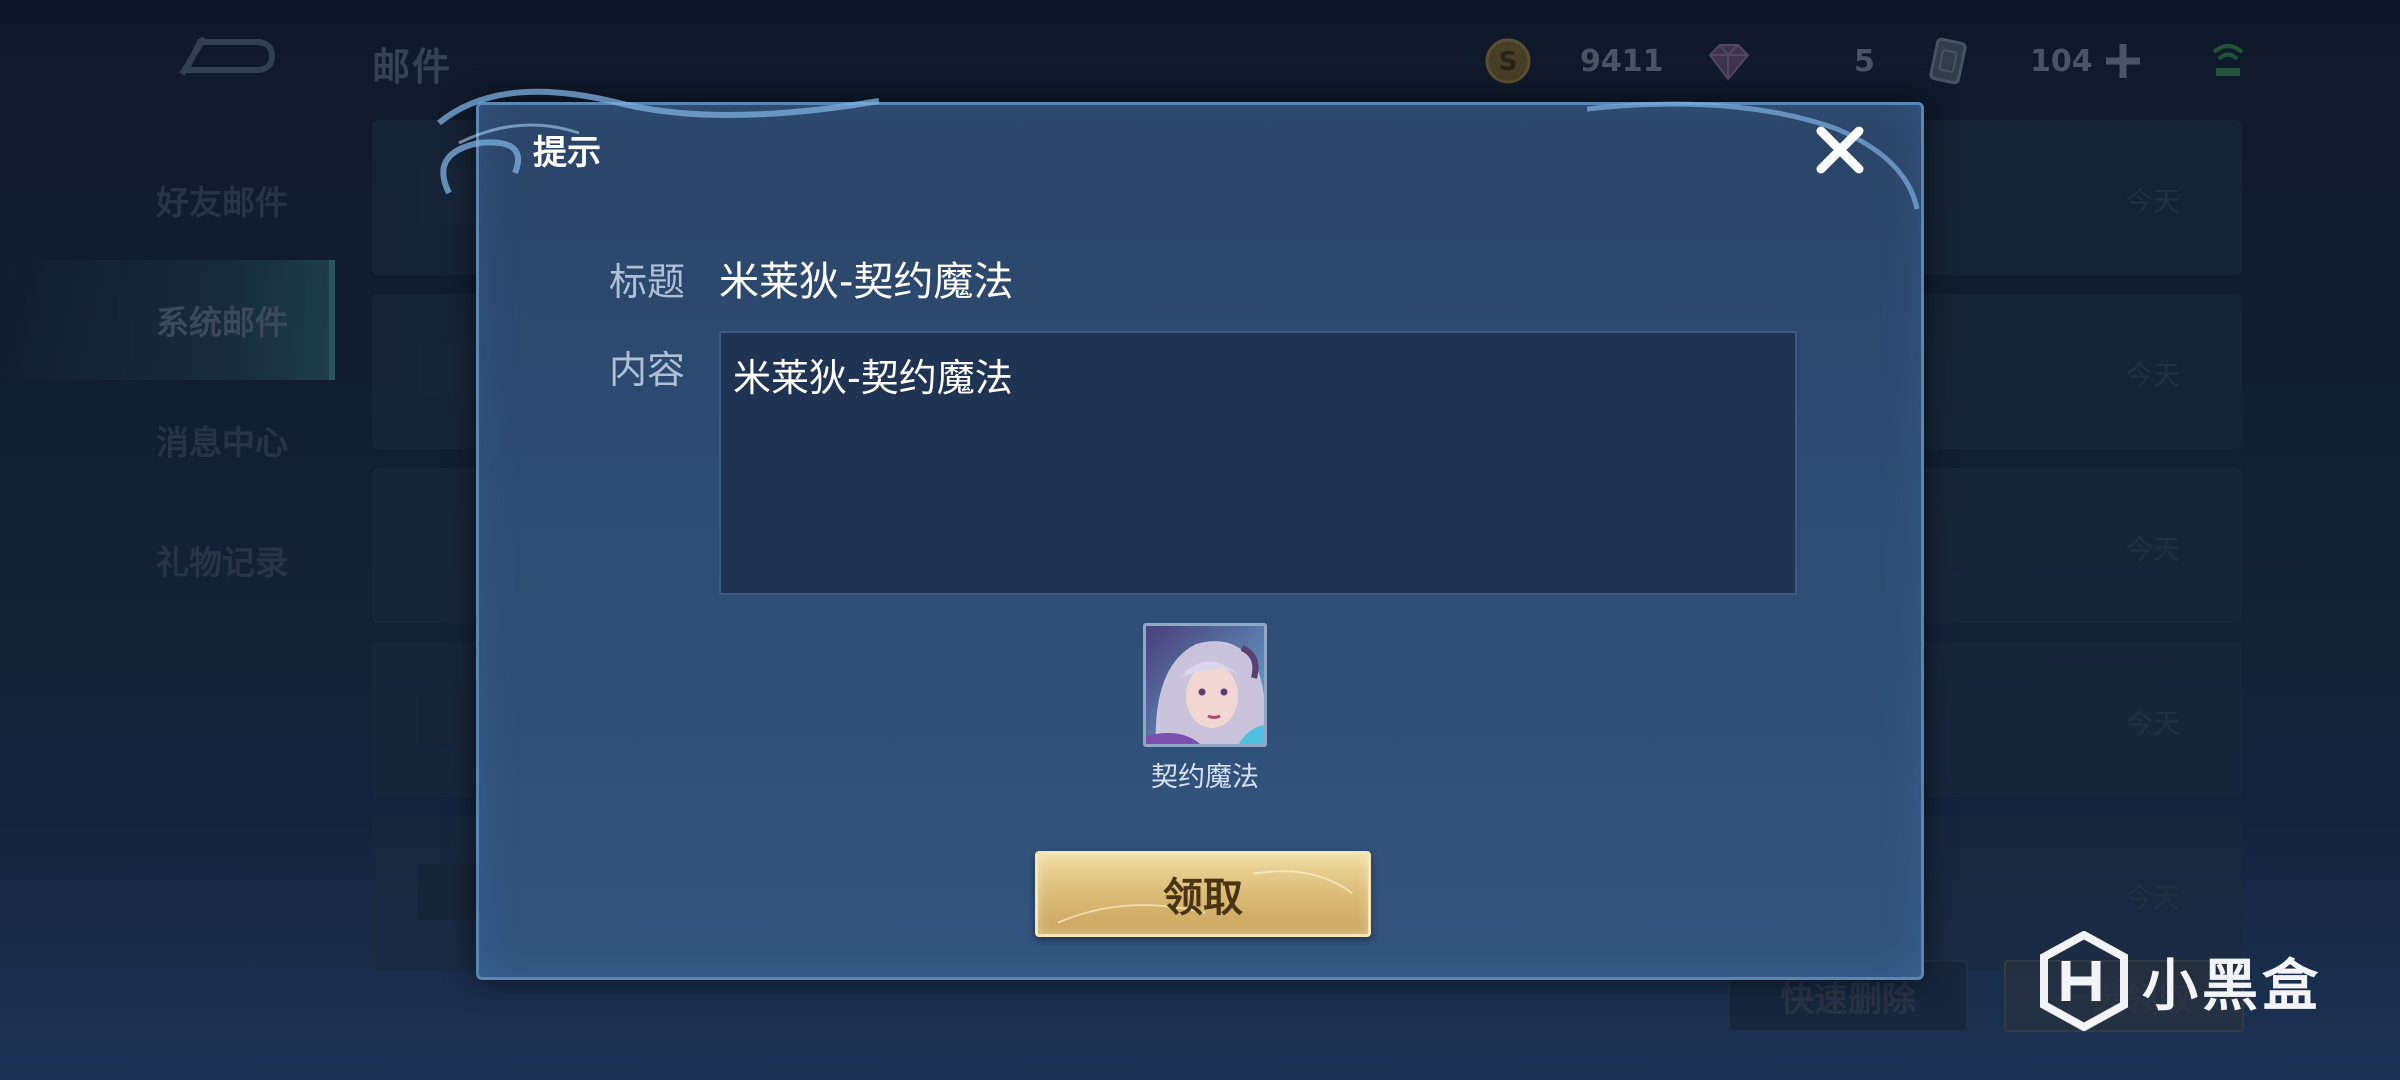  I want to click on claim-button: 领取, so click(1203, 894).